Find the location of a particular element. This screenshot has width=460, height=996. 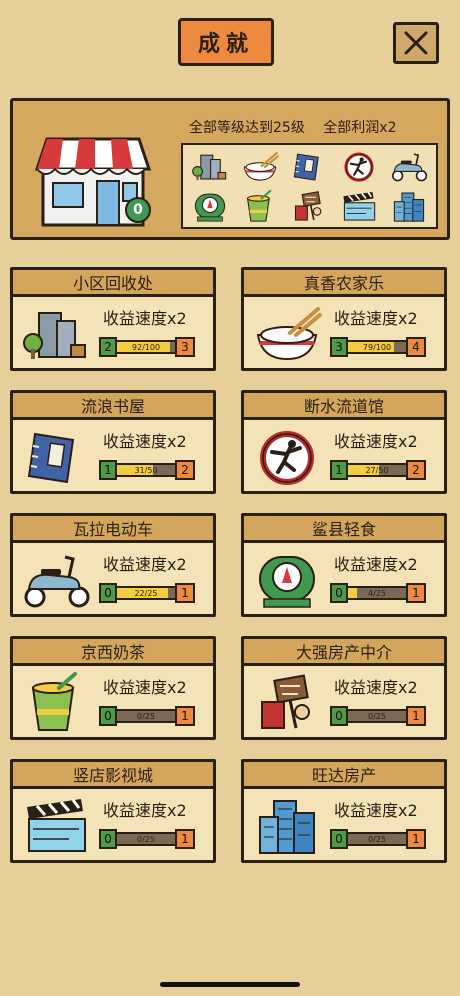

achievement-summary-panel: 全部等级达到25级 全部利润x2 0 is located at coordinates (230, 169).